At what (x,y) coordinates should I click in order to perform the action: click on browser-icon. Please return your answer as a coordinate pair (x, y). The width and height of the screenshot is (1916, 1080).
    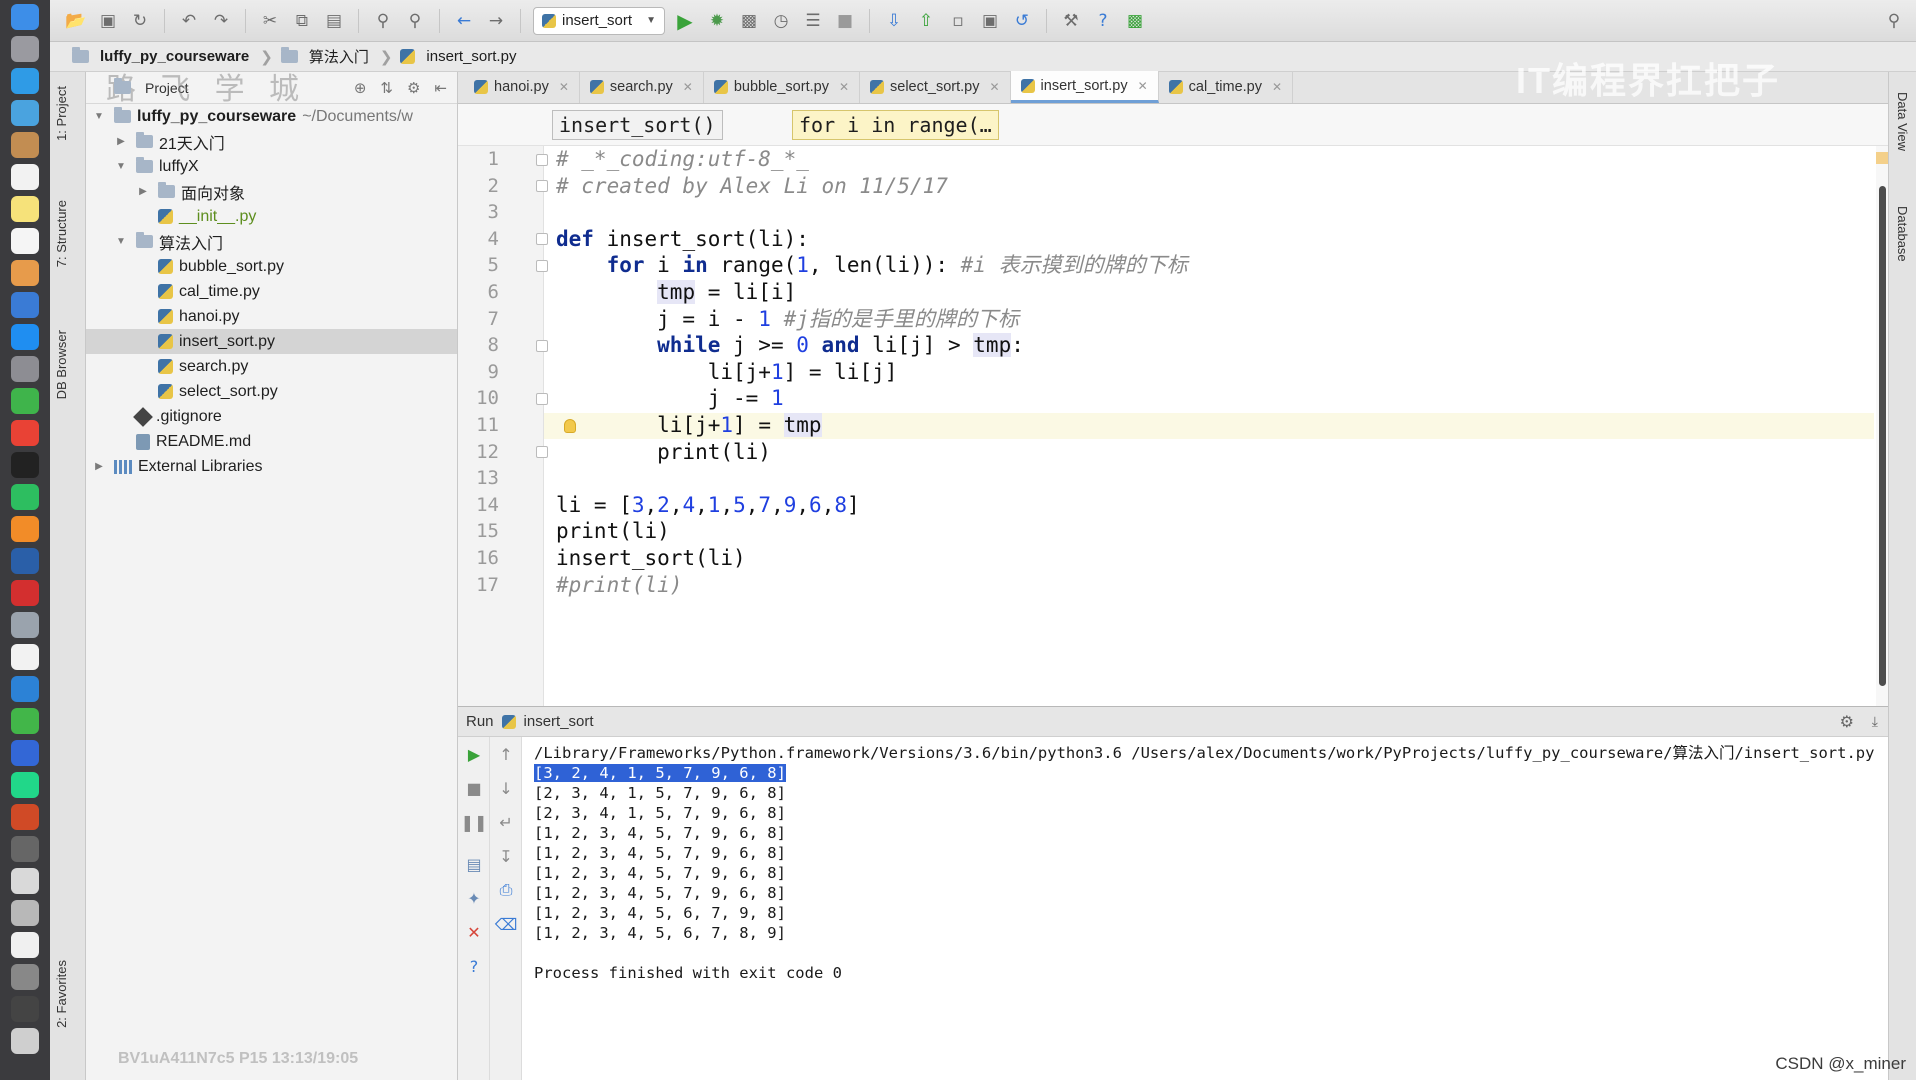
    Looking at the image, I should click on (25, 561).